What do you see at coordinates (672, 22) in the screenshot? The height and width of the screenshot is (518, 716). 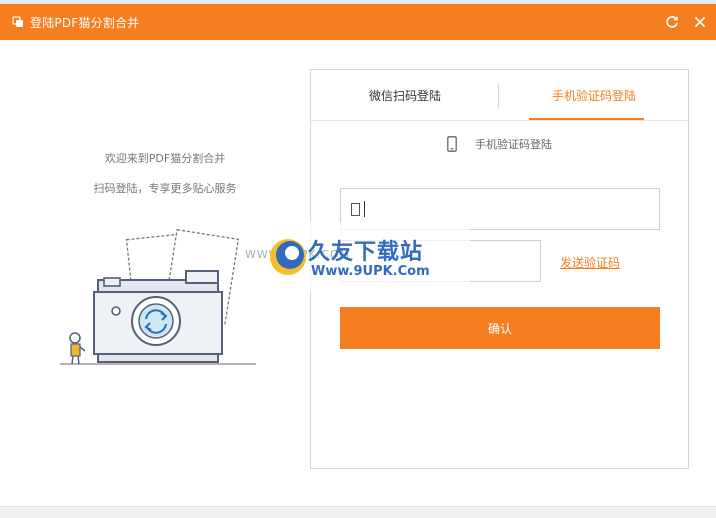 I see `refresh-icon` at bounding box center [672, 22].